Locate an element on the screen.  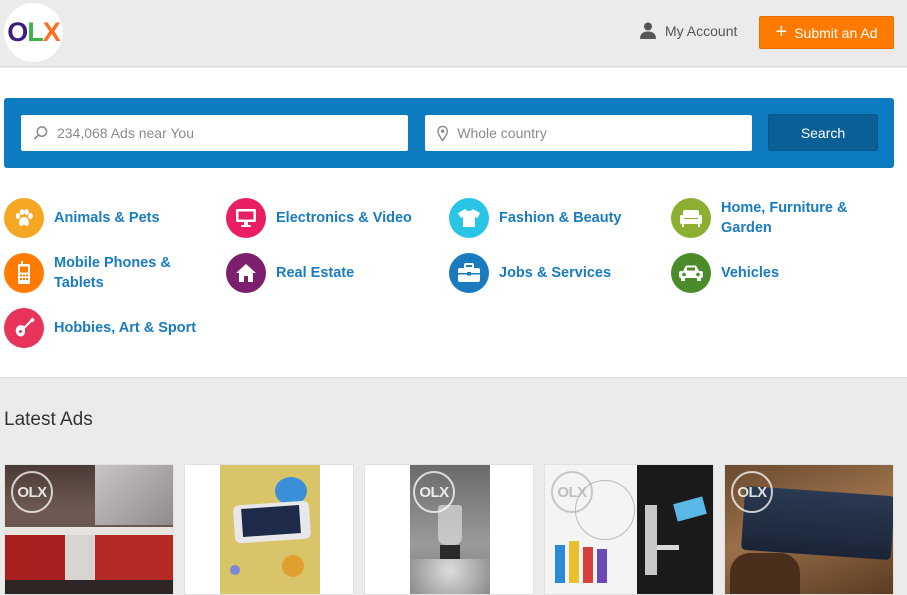
search-panel: Search is located at coordinates (449, 133).